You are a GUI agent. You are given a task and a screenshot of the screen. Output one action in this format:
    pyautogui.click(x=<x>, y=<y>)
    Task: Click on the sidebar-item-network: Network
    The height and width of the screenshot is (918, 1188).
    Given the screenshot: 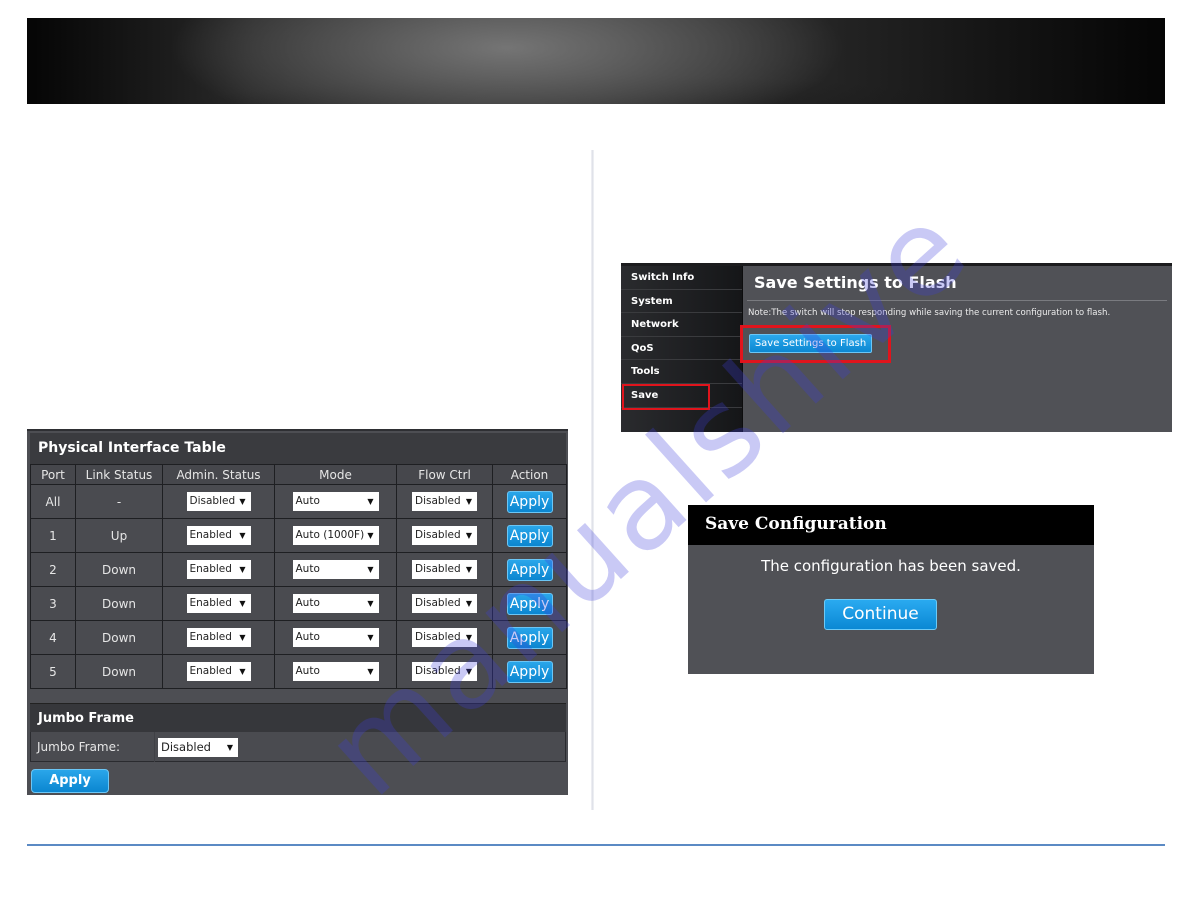 What is the action you would take?
    pyautogui.click(x=681, y=325)
    